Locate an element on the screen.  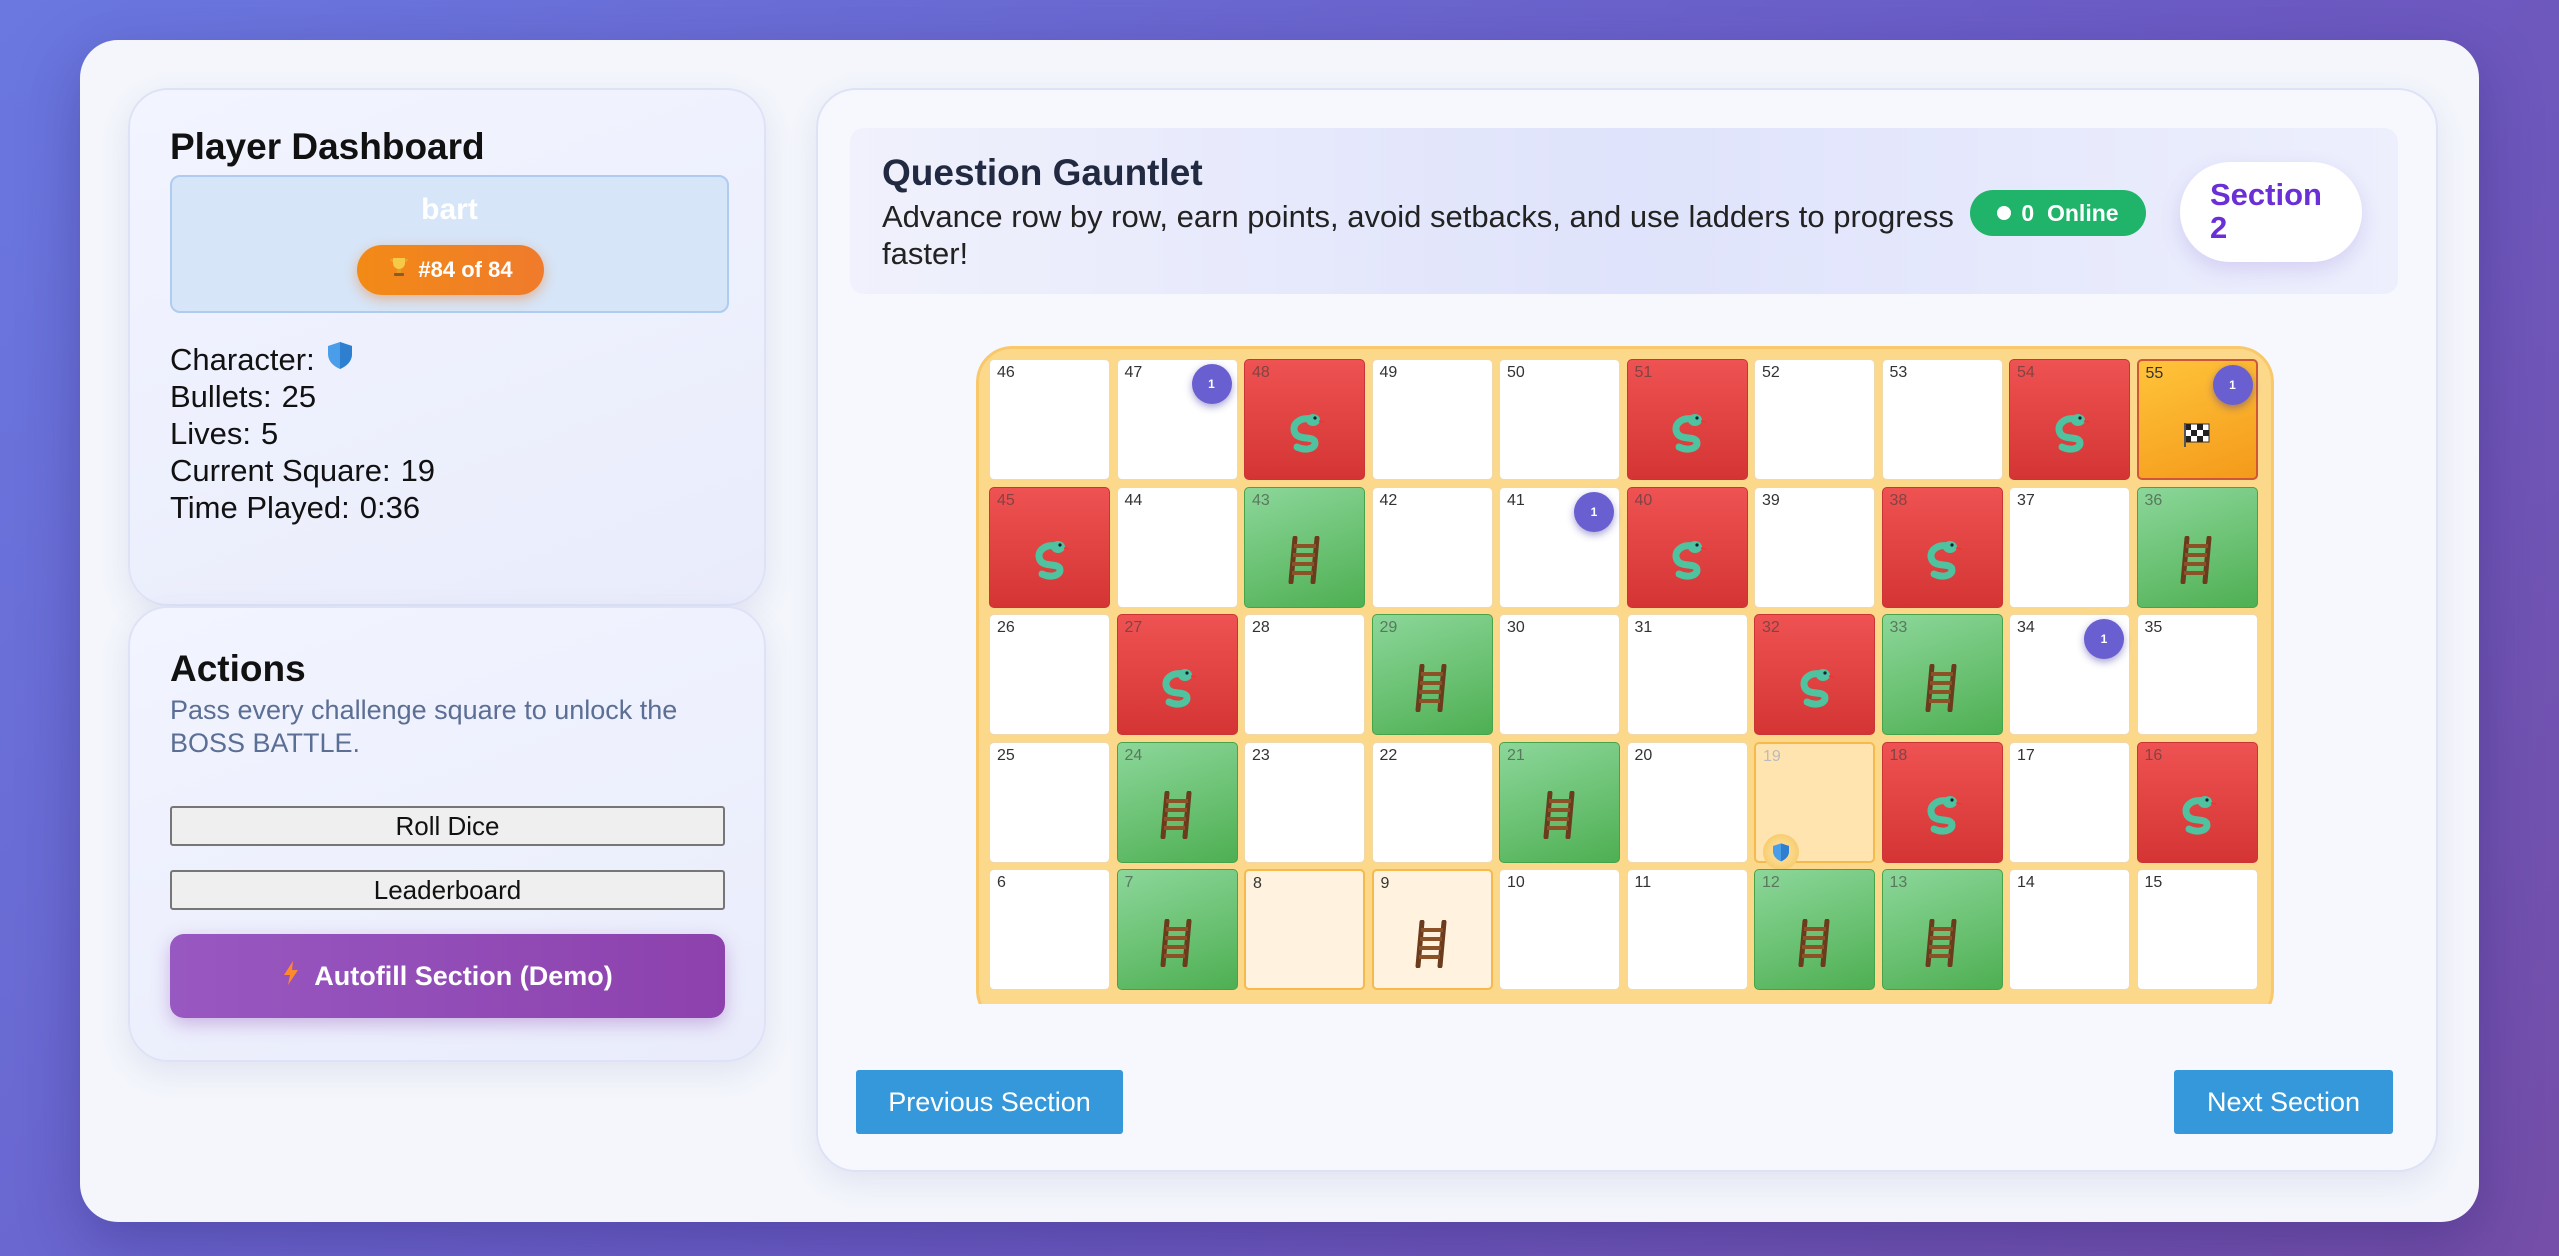
stat-value: 5 is located at coordinates (269, 433).